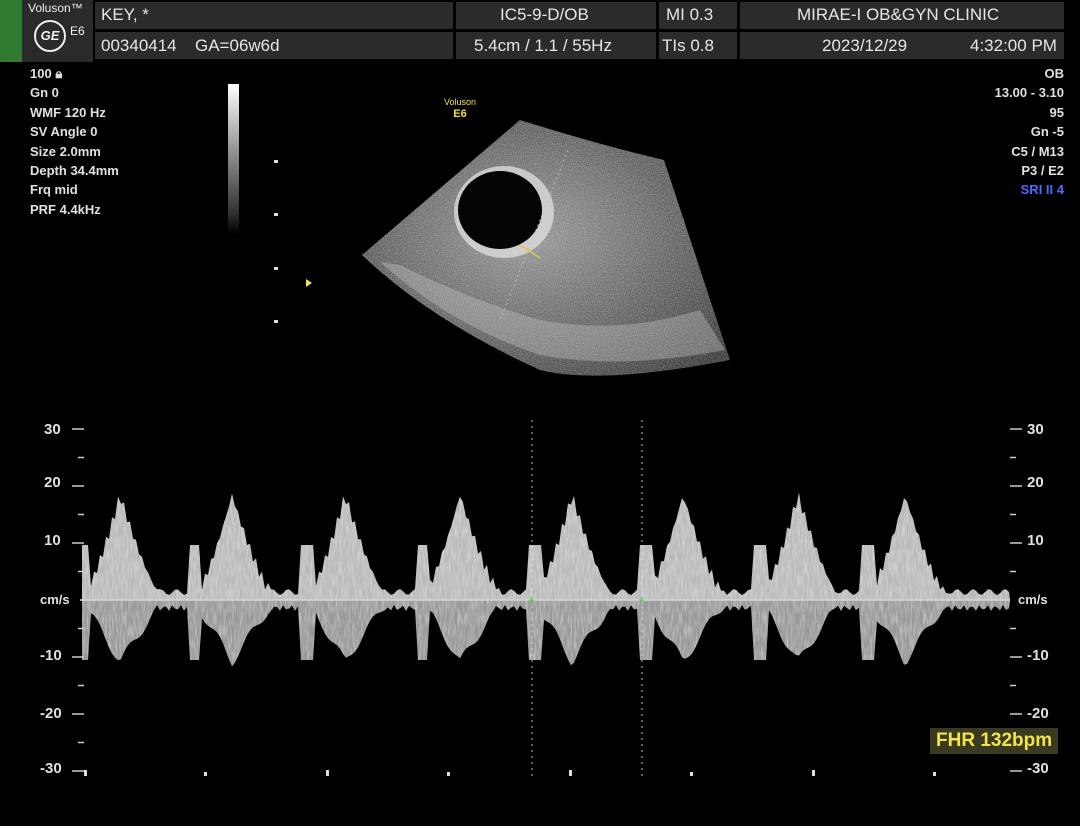 The image size is (1080, 826). Describe the element at coordinates (293, 241) in the screenshot. I see `depth-scale` at that location.